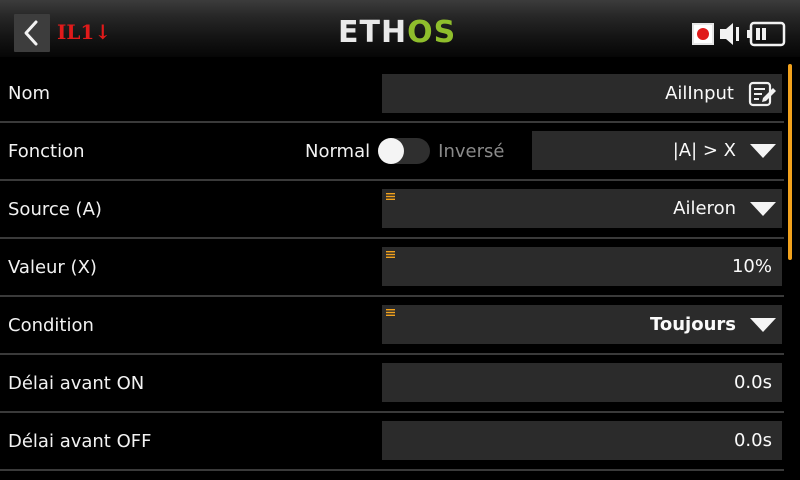  What do you see at coordinates (704, 208) in the screenshot?
I see `source-value: Aileron` at bounding box center [704, 208].